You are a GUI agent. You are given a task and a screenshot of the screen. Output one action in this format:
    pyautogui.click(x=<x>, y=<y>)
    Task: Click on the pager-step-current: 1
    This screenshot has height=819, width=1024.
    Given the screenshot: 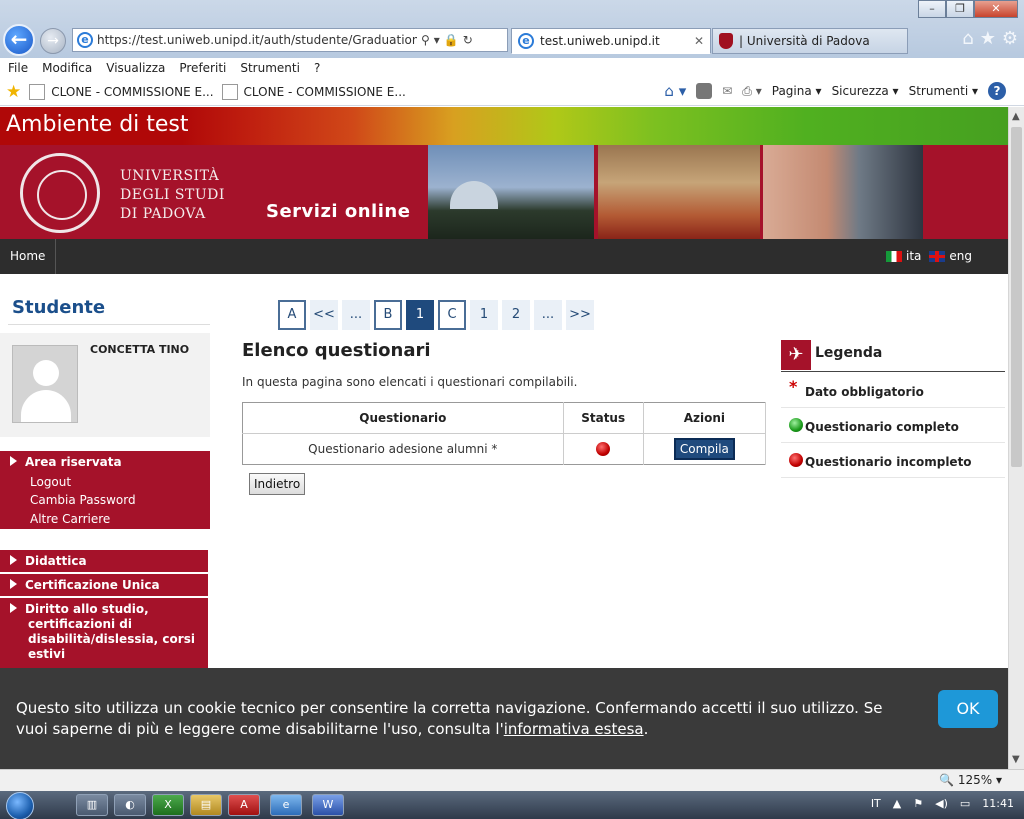 What is the action you would take?
    pyautogui.click(x=420, y=315)
    